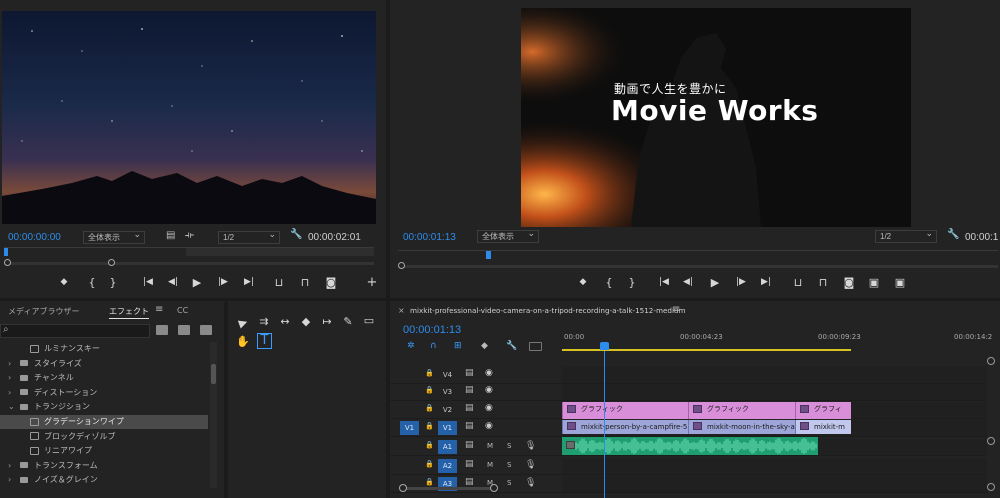 The height and width of the screenshot is (498, 1000). Describe the element at coordinates (306, 321) in the screenshot. I see `razor-tool: ◆` at that location.